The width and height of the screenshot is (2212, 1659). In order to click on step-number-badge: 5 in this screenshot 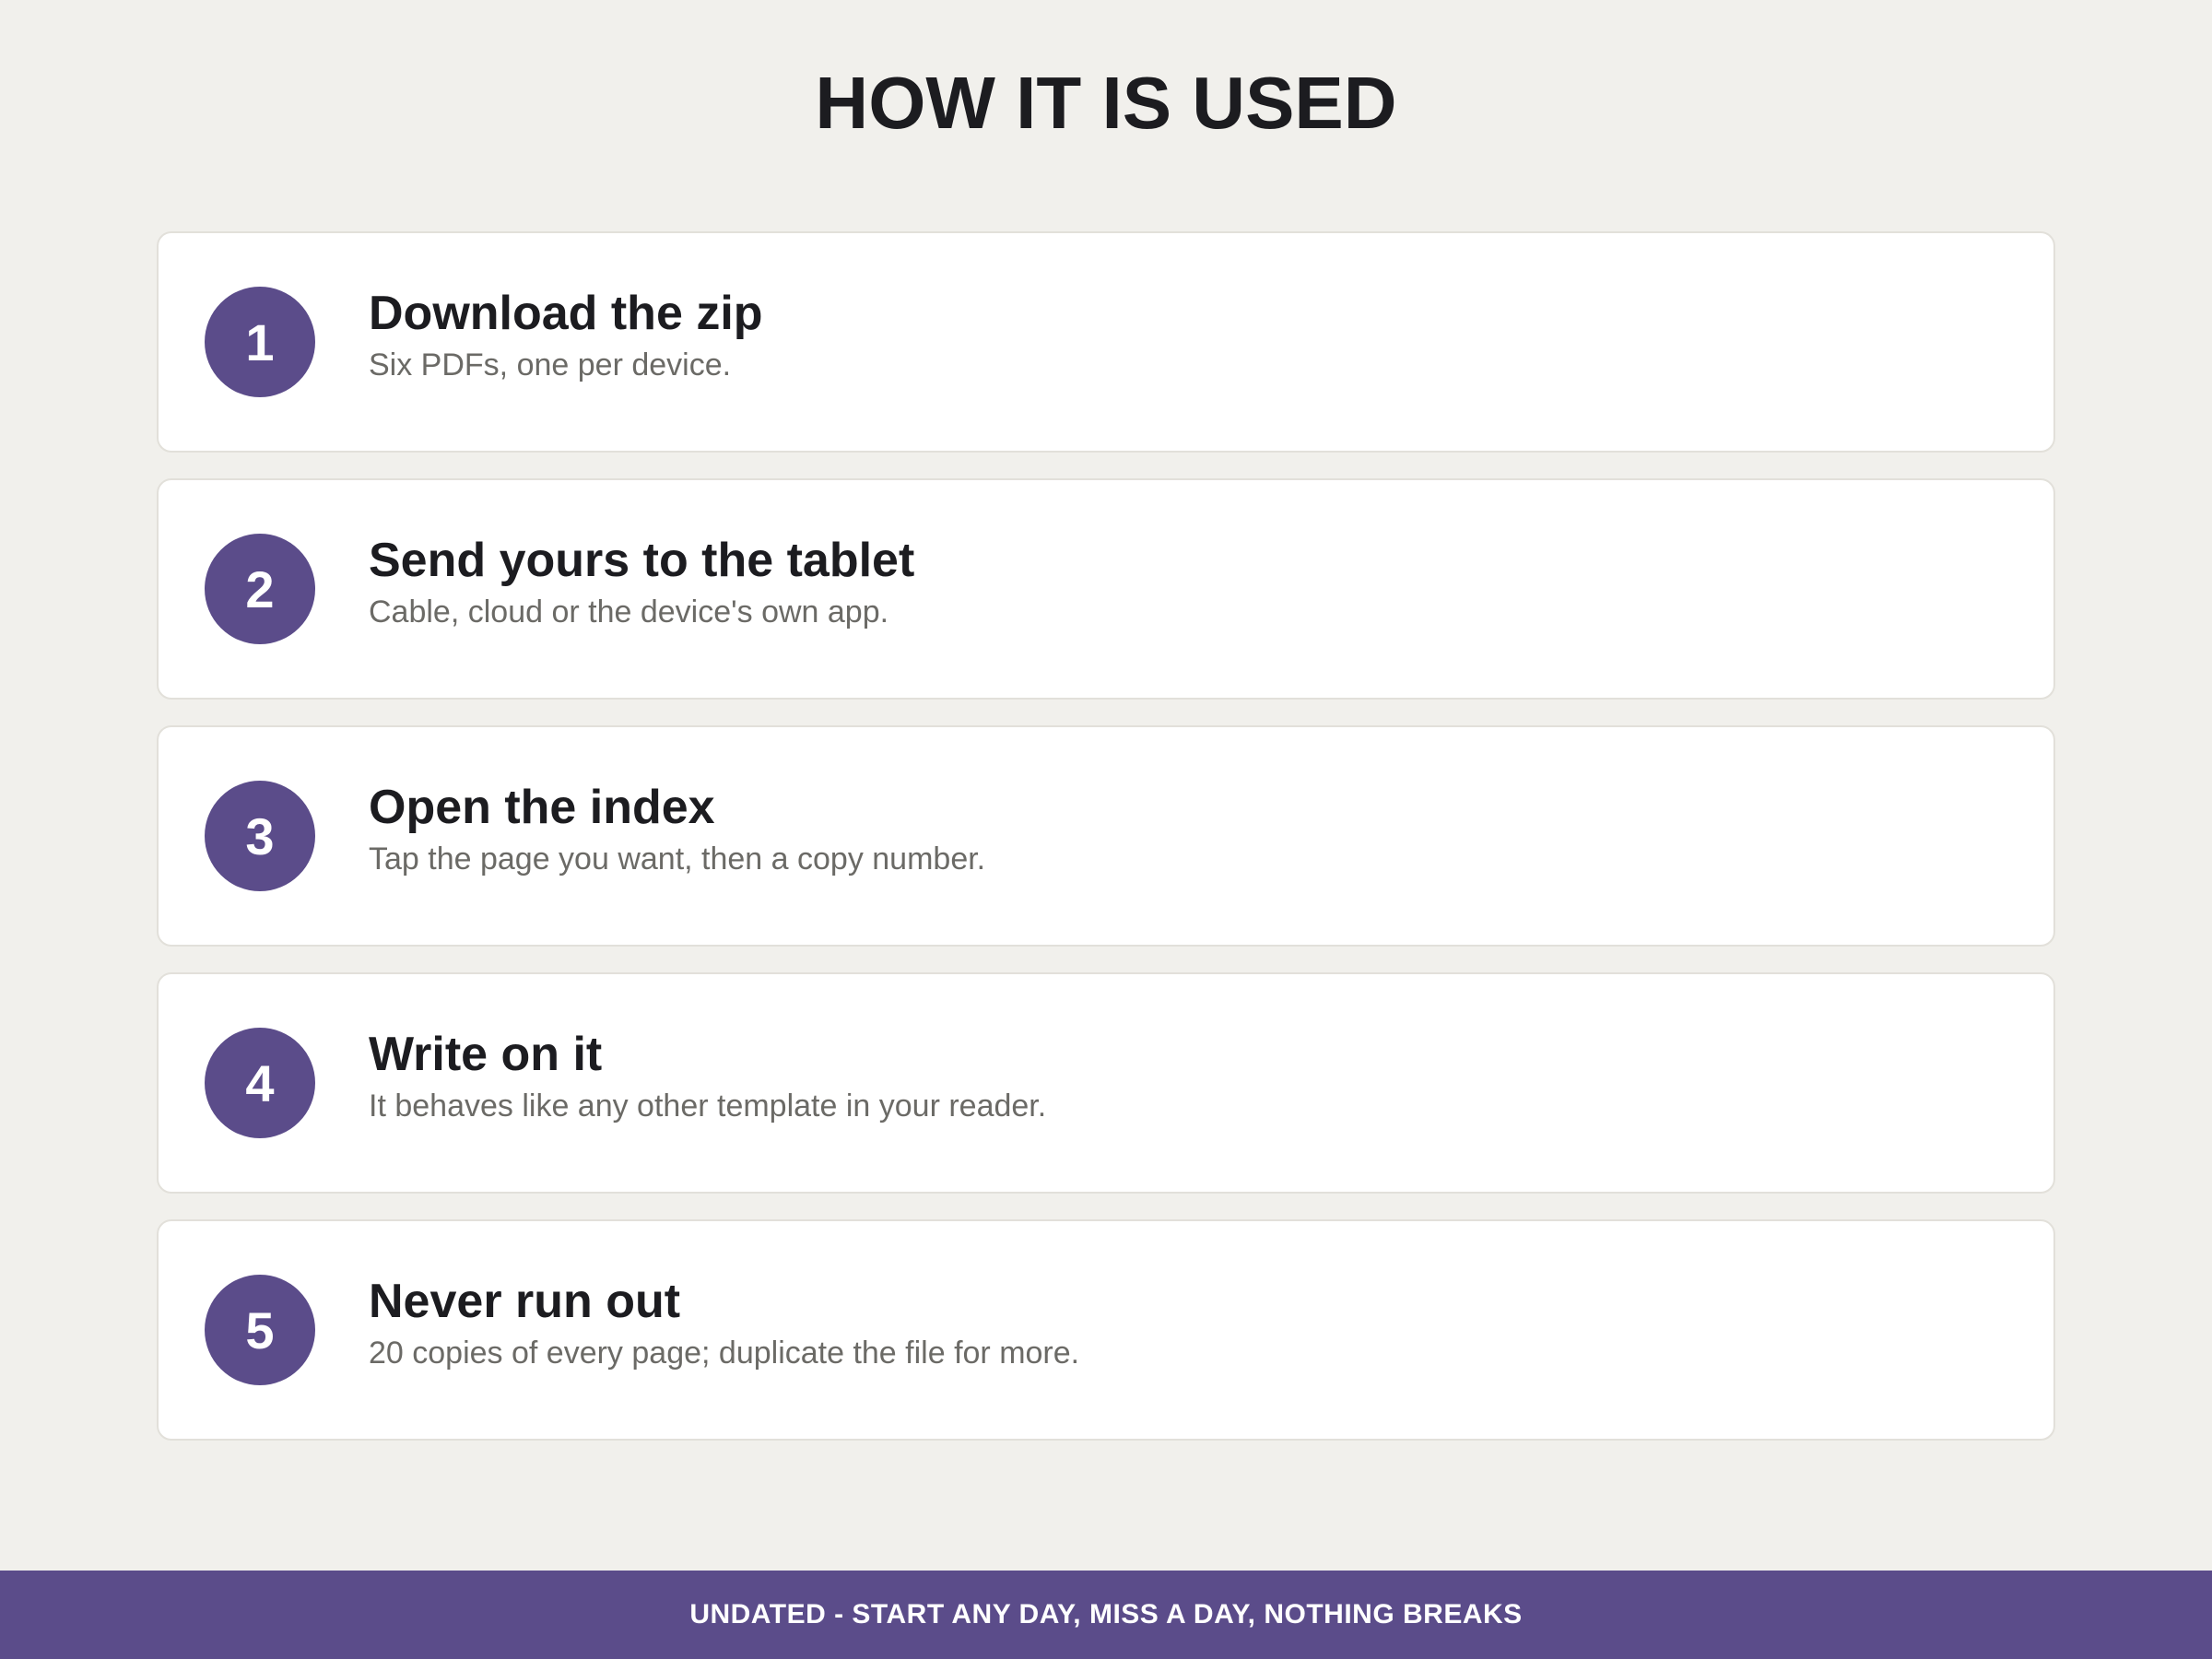, I will do `click(260, 1330)`.